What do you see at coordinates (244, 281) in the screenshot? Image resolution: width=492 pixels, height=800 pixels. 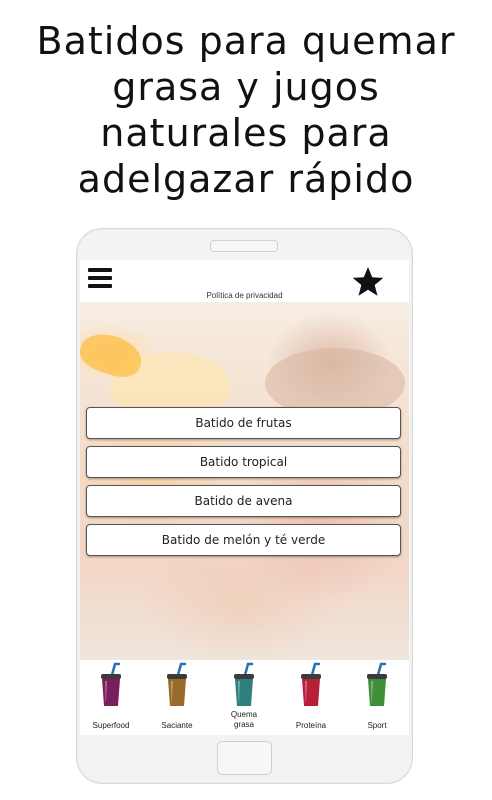 I see `app-bar: Política de privacidad` at bounding box center [244, 281].